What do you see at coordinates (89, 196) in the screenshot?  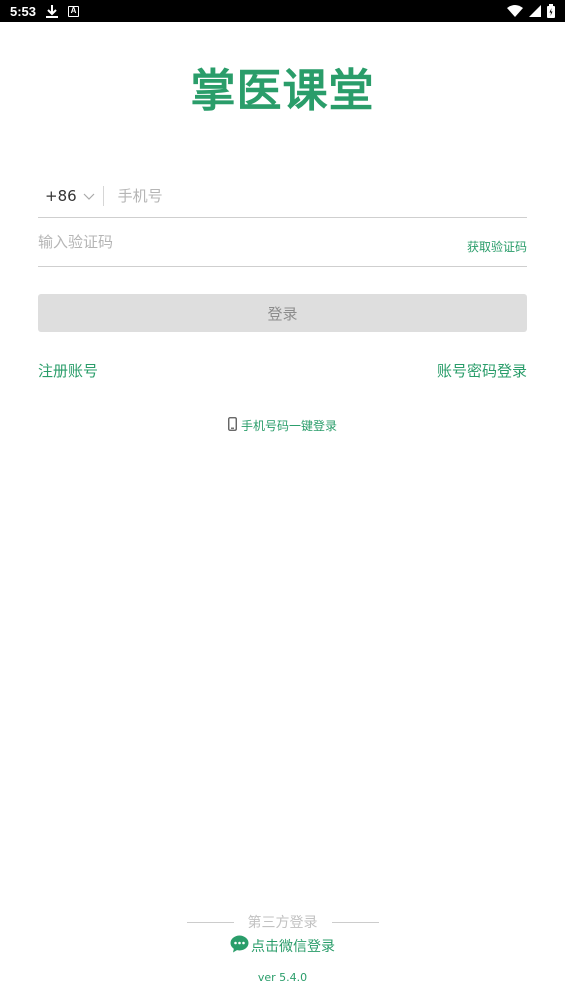 I see `chevron-down-icon` at bounding box center [89, 196].